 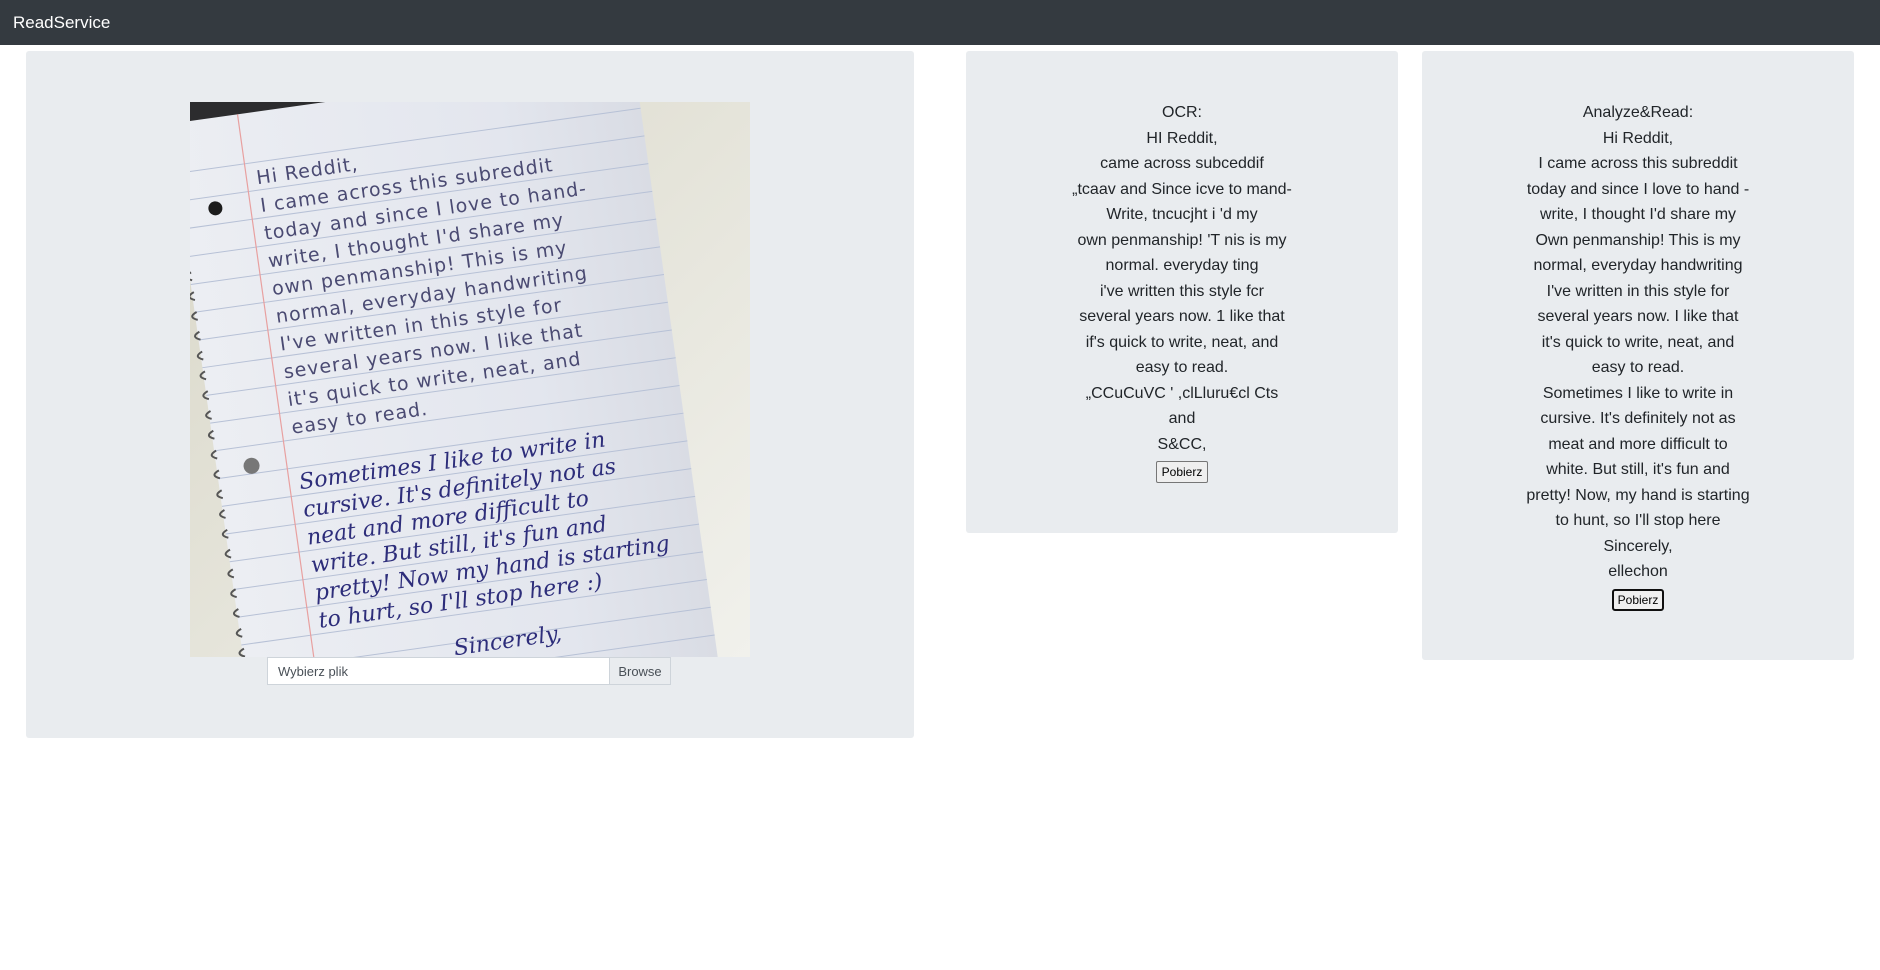 What do you see at coordinates (1638, 316) in the screenshot?
I see `analyze-line: several years now. I like that` at bounding box center [1638, 316].